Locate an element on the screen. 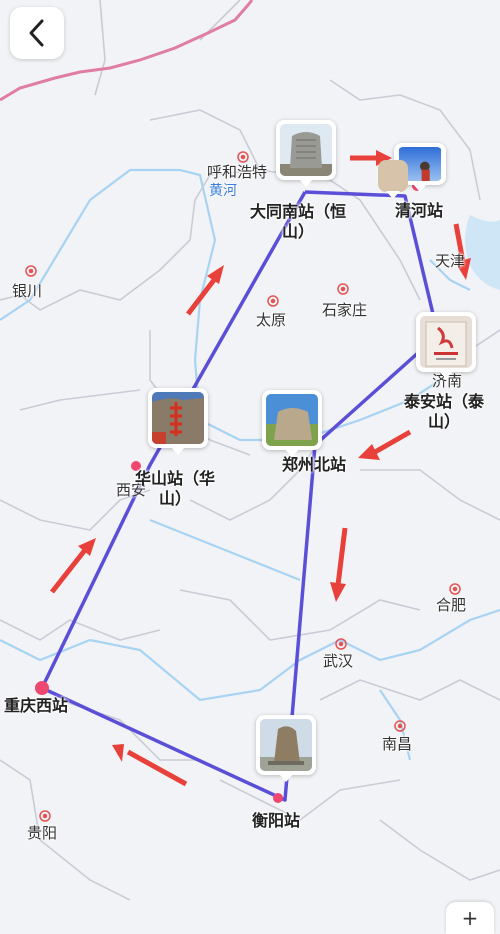  station-label-datong-line2: 山） is located at coordinates (298, 231).